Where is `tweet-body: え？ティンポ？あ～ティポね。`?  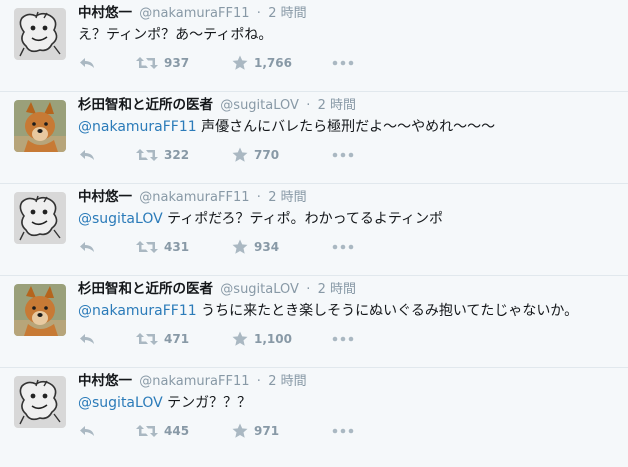 tweet-body: え？ティンポ？あ～ティポね。 is located at coordinates (175, 35).